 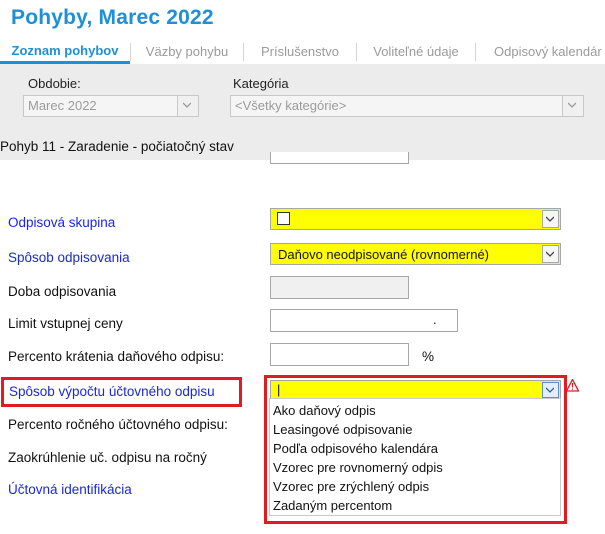 What do you see at coordinates (65, 323) in the screenshot?
I see `limit-vstupnej-ceny-label: Limit vstupnej ceny` at bounding box center [65, 323].